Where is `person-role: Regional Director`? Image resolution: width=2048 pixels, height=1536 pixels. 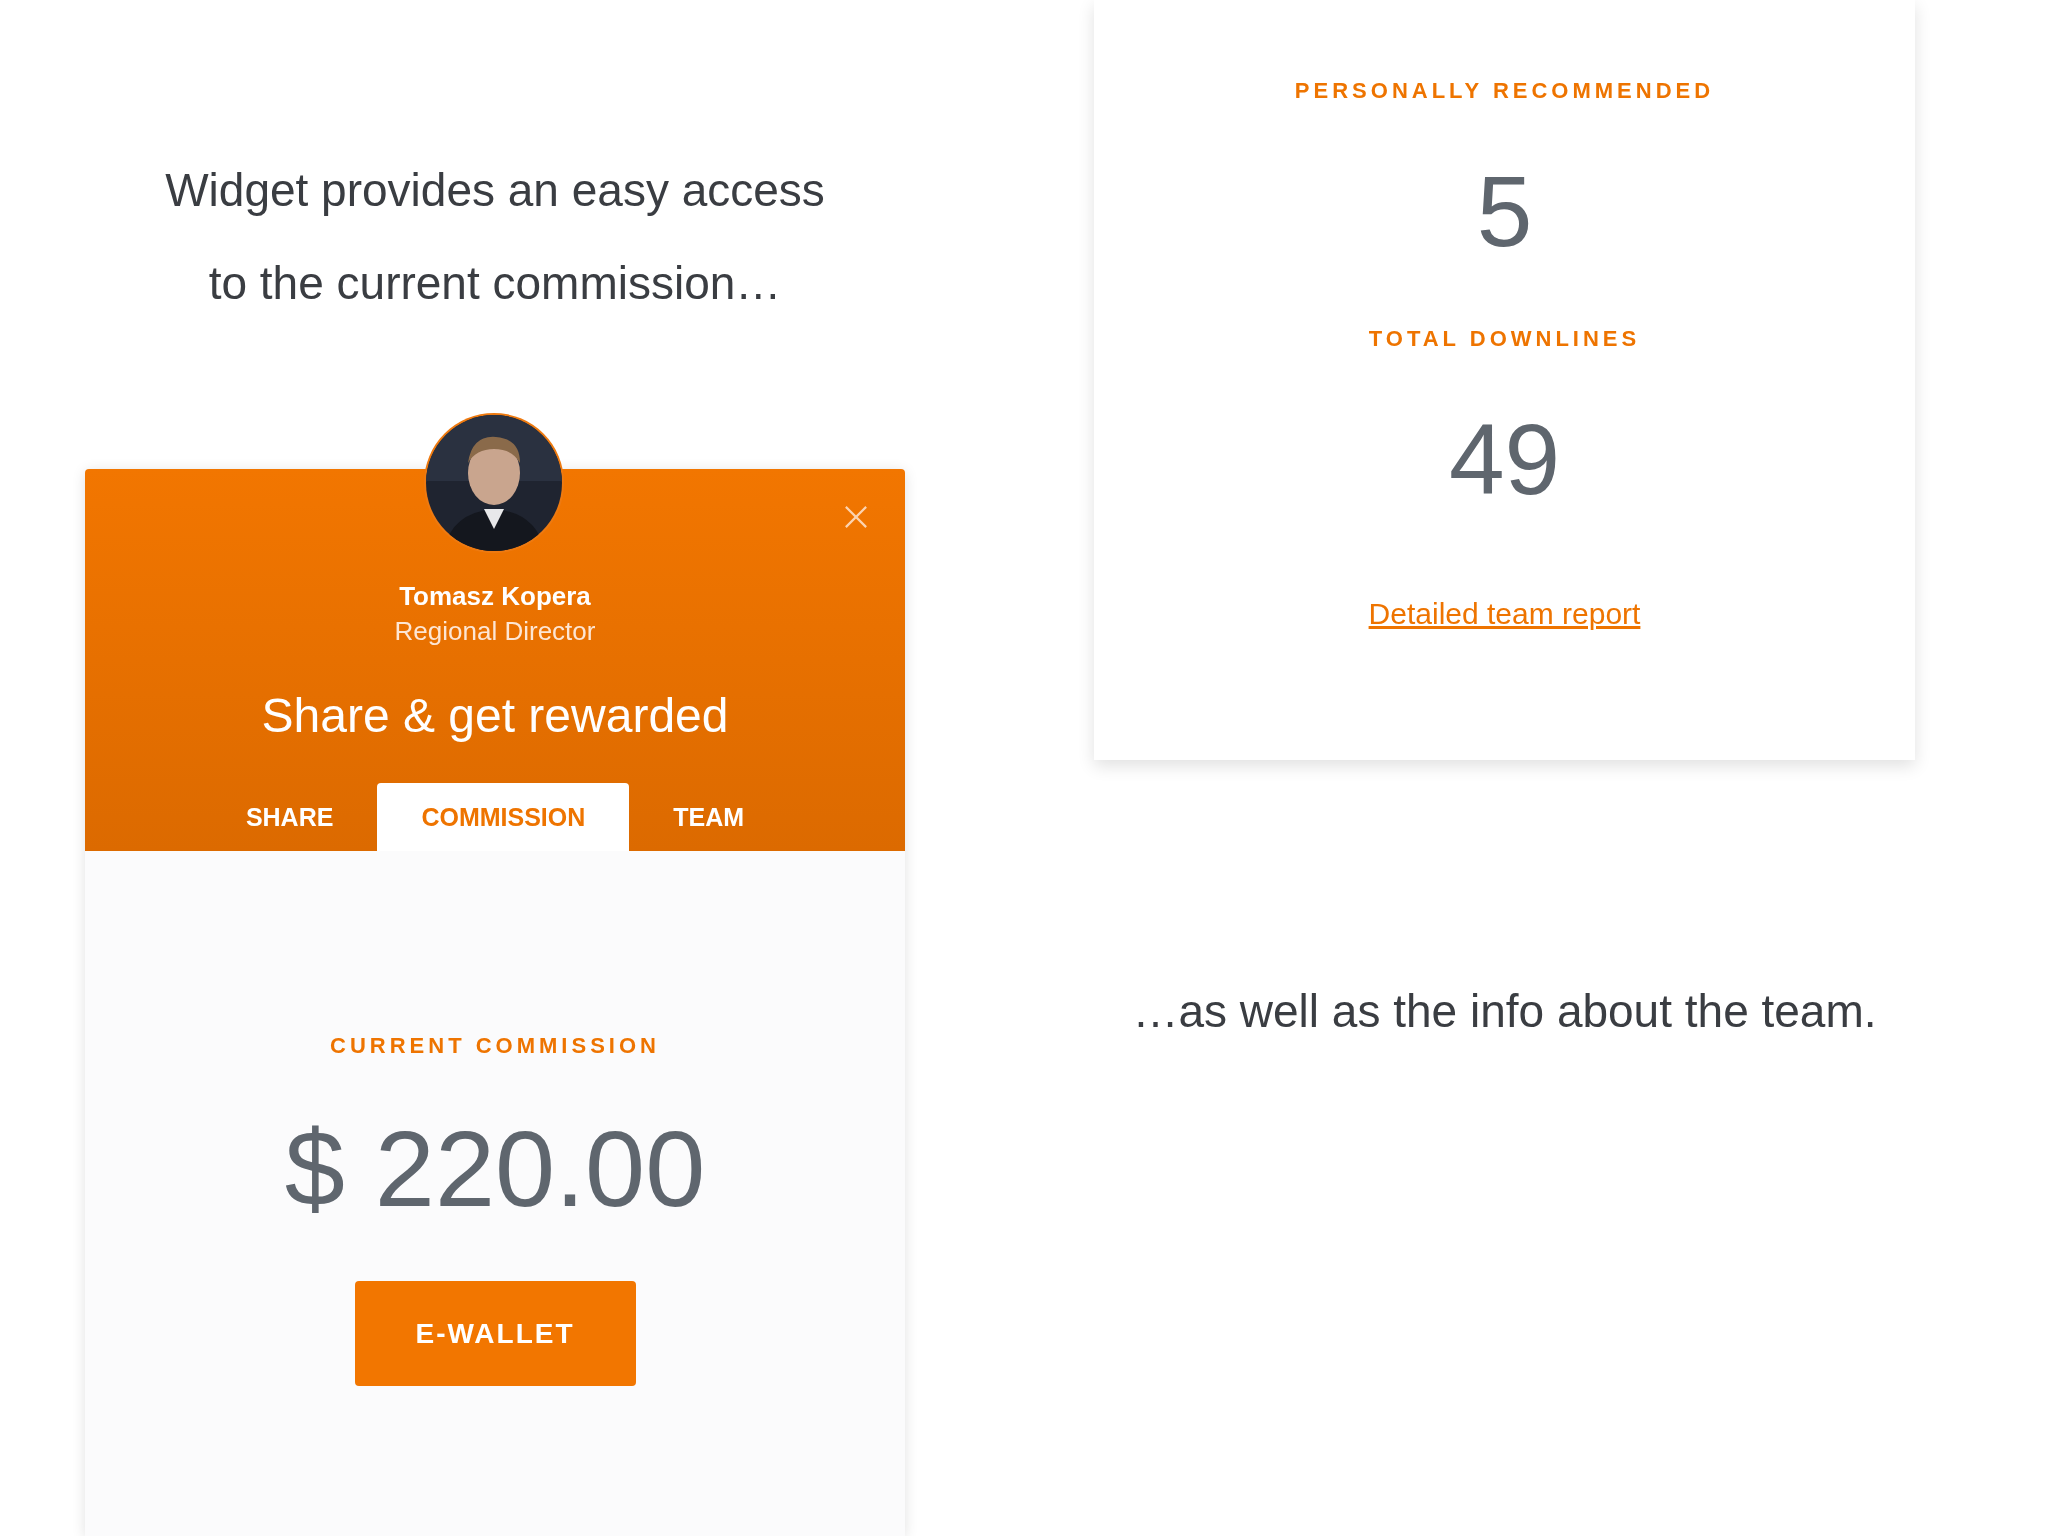
person-role: Regional Director is located at coordinates (495, 631).